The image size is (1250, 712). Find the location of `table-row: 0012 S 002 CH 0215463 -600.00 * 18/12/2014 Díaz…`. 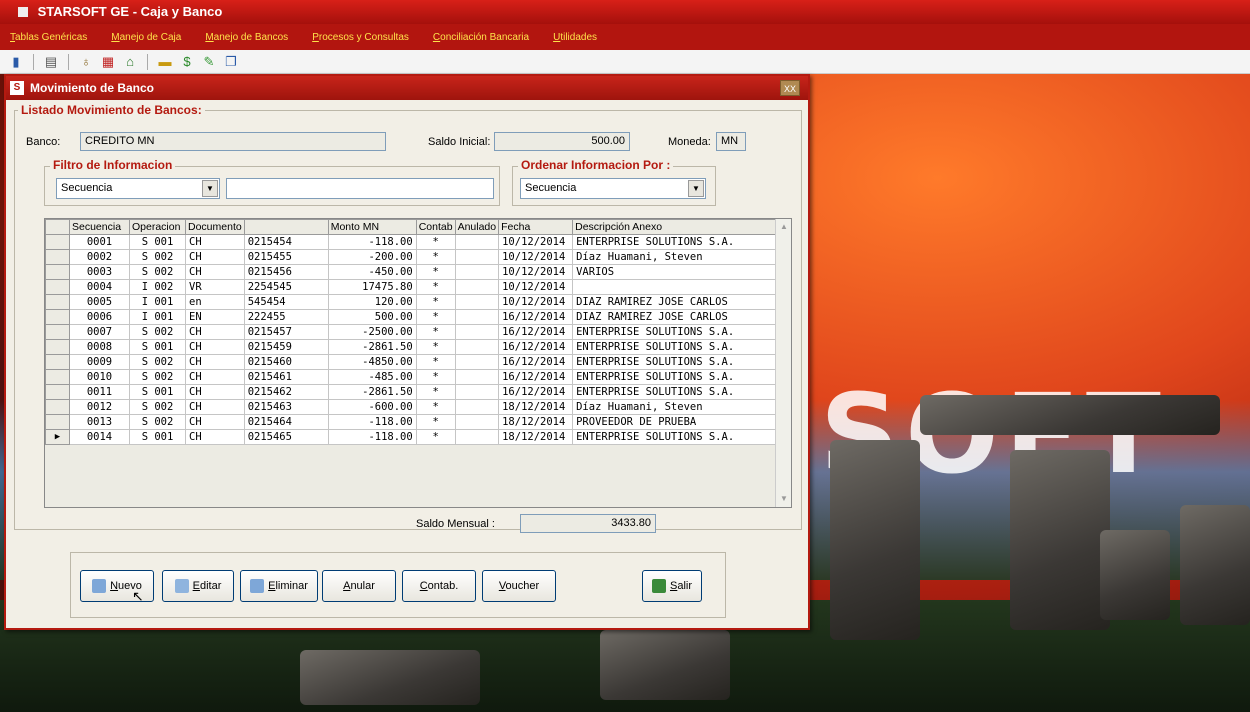

table-row: 0012 S 002 CH 0215463 -600.00 * 18/12/2014 Díaz… is located at coordinates (414, 407).